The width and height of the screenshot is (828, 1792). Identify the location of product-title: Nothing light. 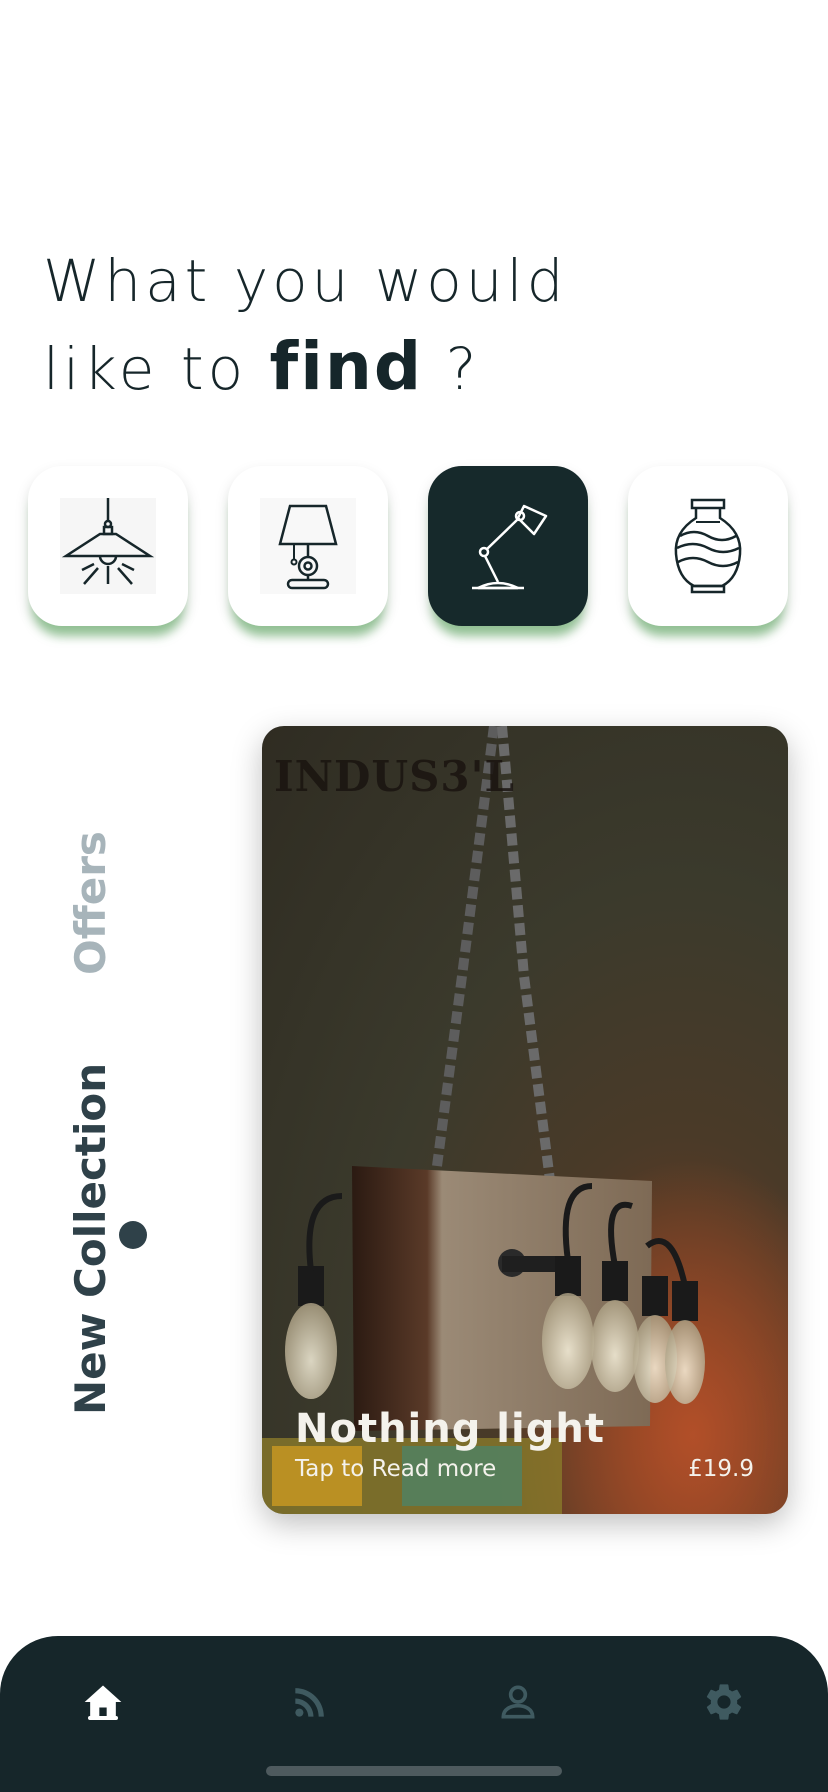
(450, 1429).